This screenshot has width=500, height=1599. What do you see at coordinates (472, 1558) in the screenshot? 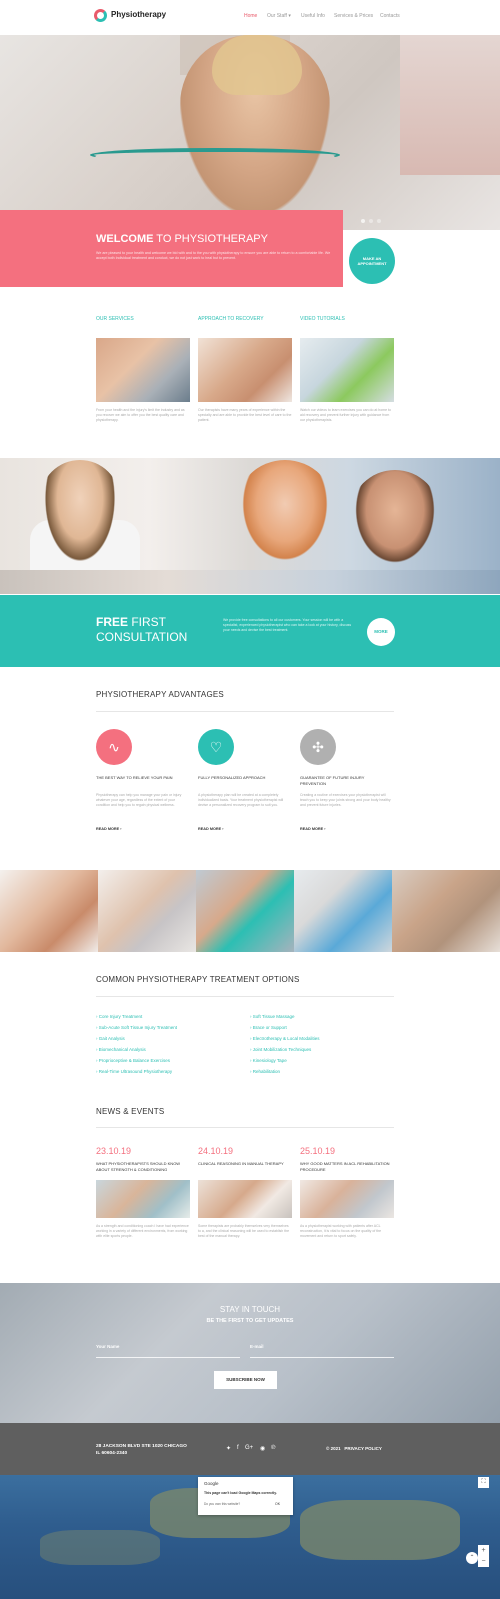
I see `scroll-top-icon: ⌃` at bounding box center [472, 1558].